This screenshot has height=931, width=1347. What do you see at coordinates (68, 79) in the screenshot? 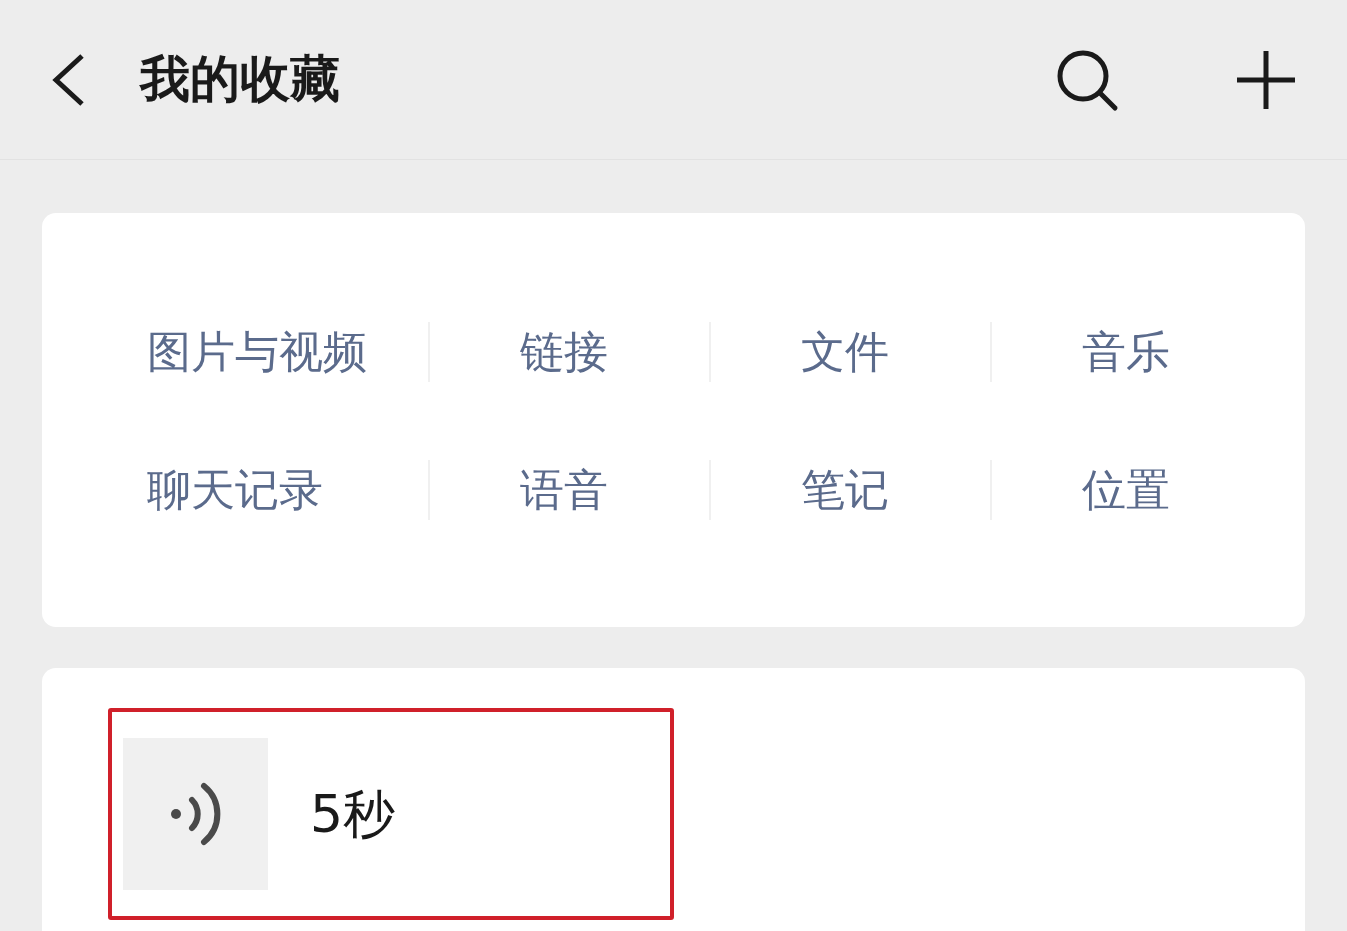
I see `back-icon` at bounding box center [68, 79].